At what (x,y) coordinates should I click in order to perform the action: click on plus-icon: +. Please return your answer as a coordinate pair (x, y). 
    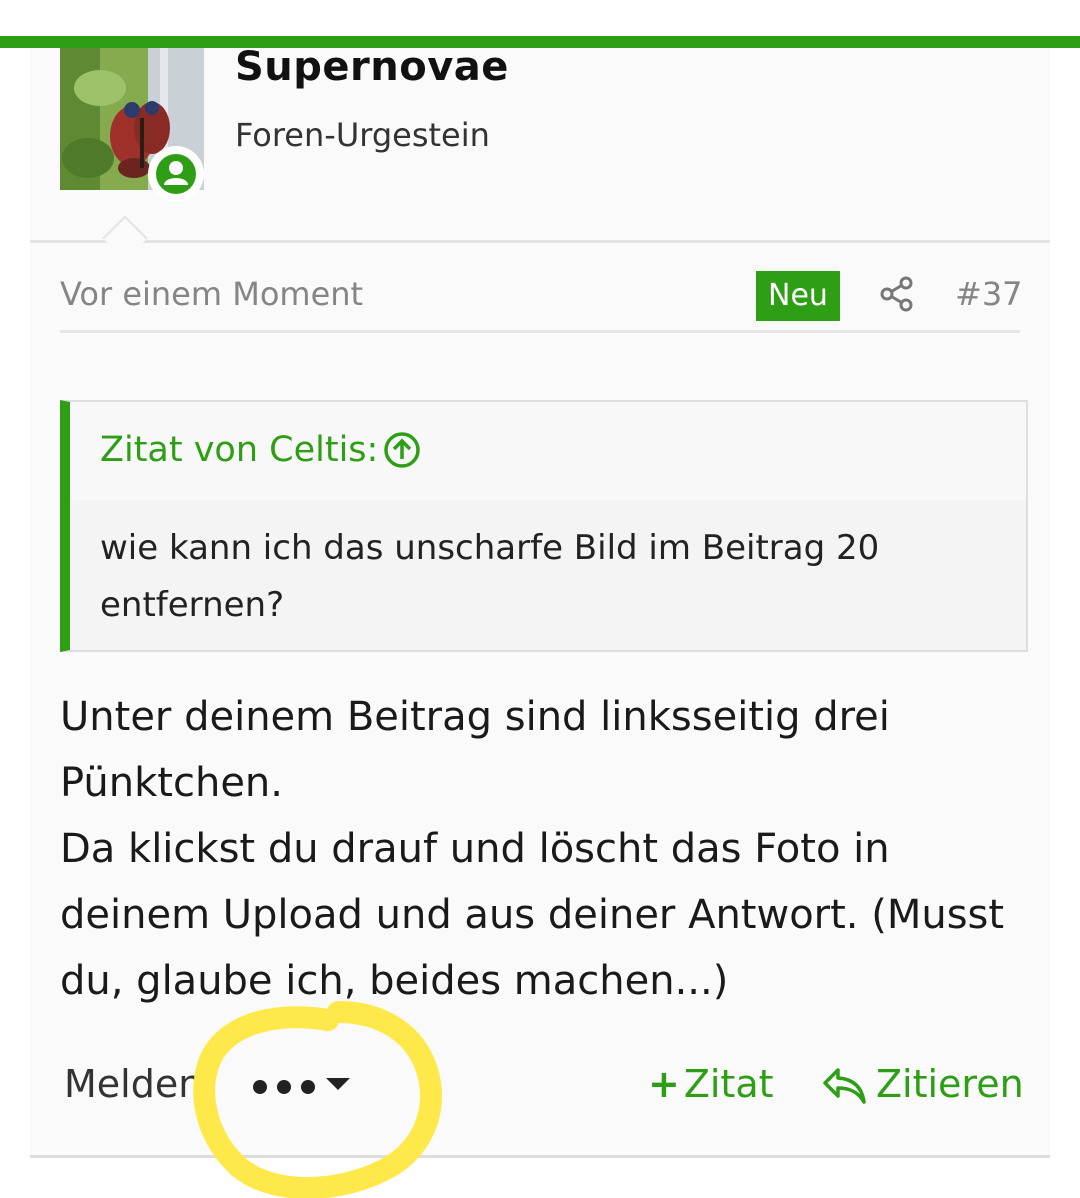
    Looking at the image, I should click on (664, 1084).